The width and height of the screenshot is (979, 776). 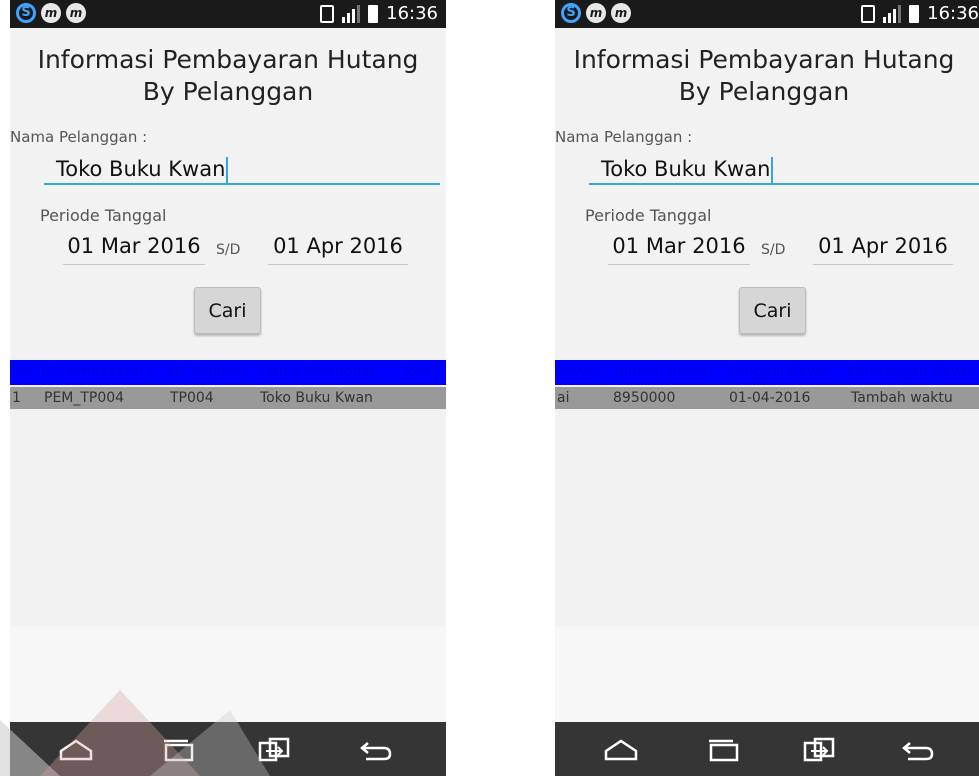 I want to click on header-cell: Tanggal Bayar, so click(x=780, y=372).